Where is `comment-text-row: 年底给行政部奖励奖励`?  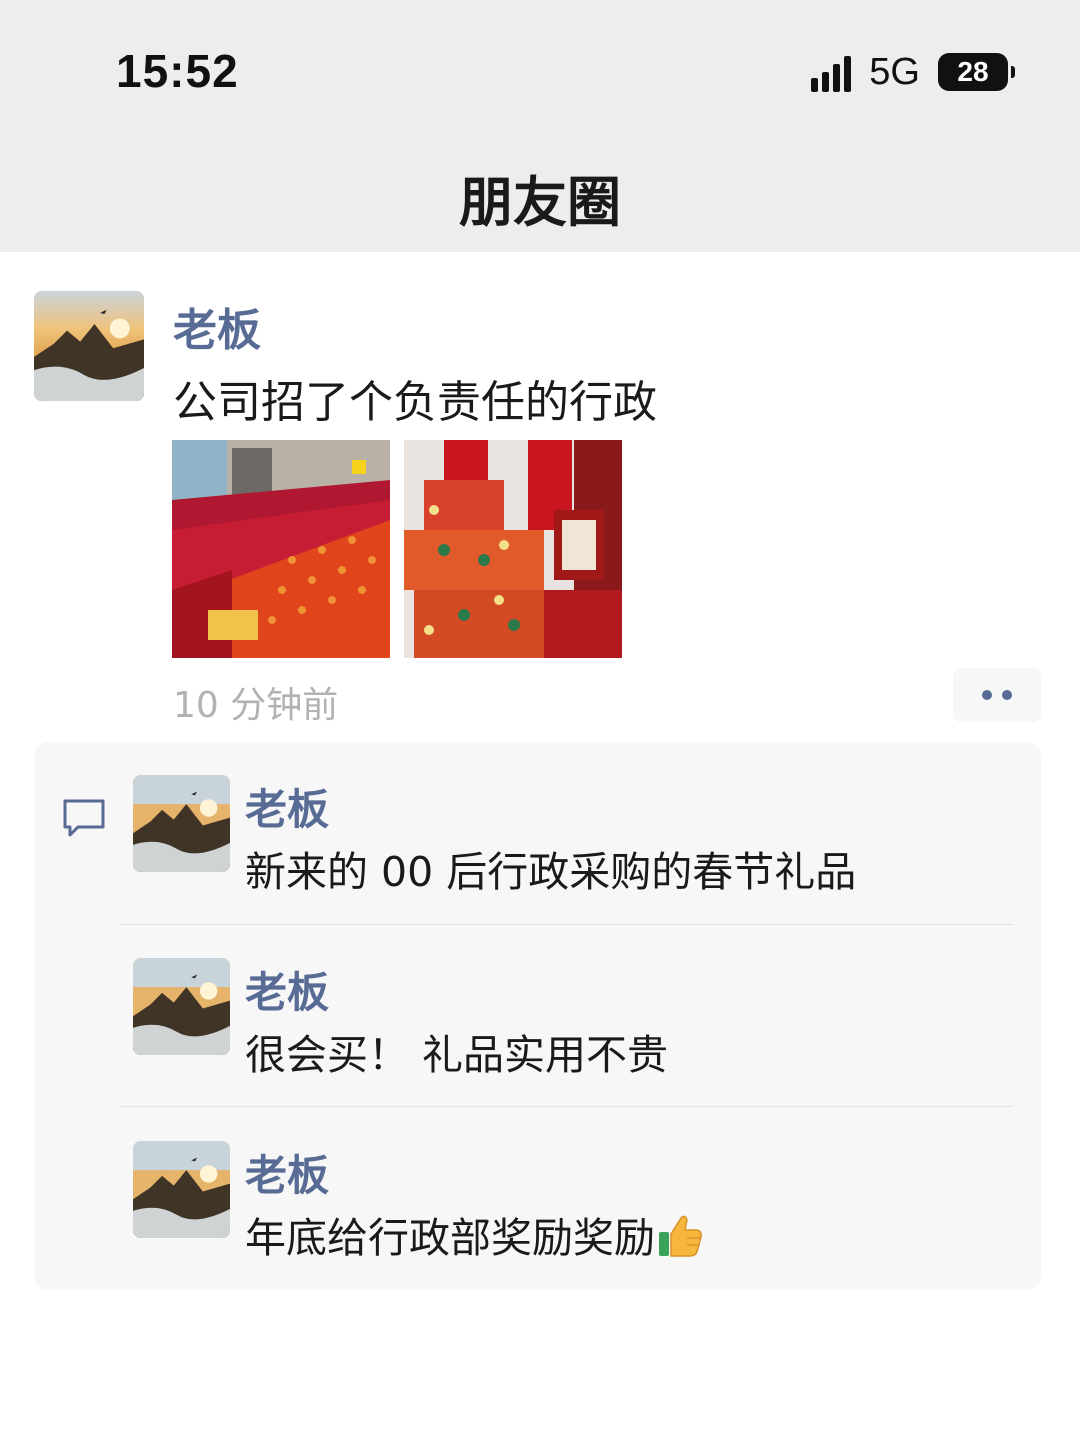 comment-text-row: 年底给行政部奖励奖励 is located at coordinates (474, 1234).